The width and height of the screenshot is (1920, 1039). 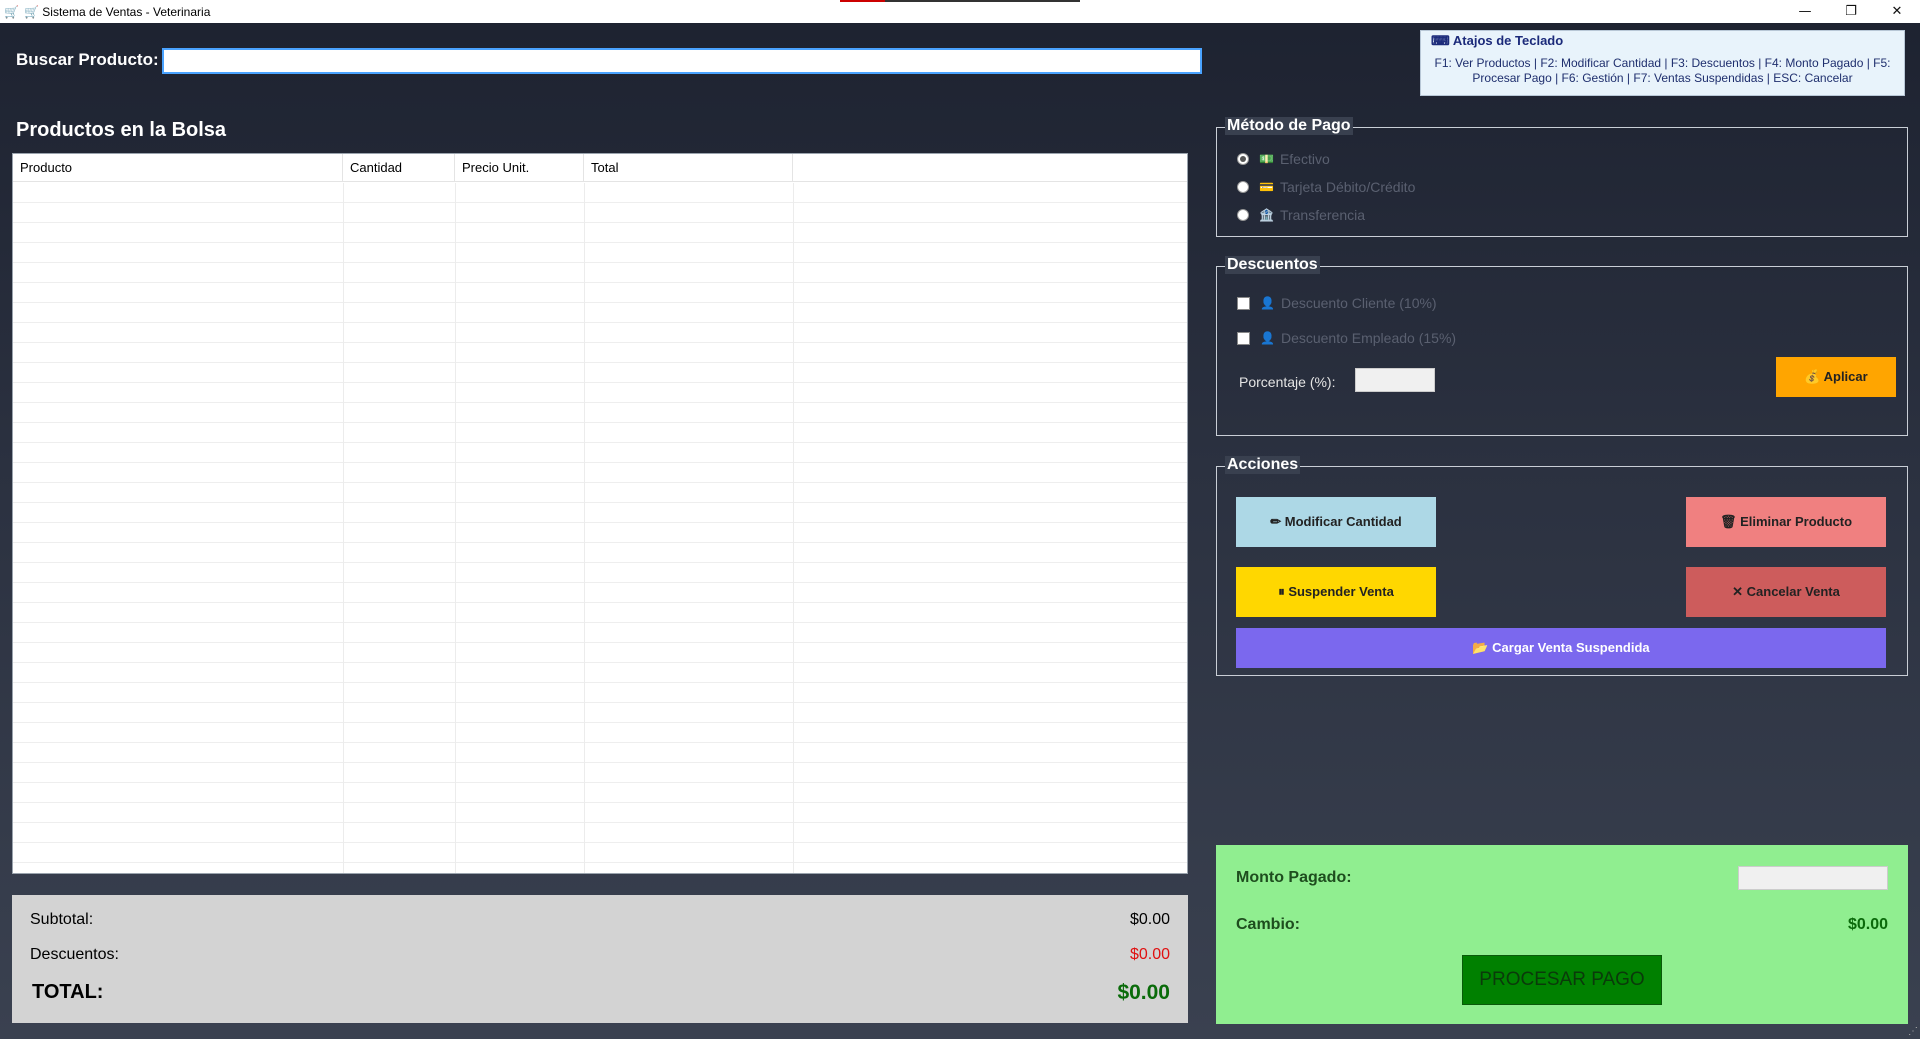 What do you see at coordinates (1395, 380) in the screenshot?
I see `percent-input` at bounding box center [1395, 380].